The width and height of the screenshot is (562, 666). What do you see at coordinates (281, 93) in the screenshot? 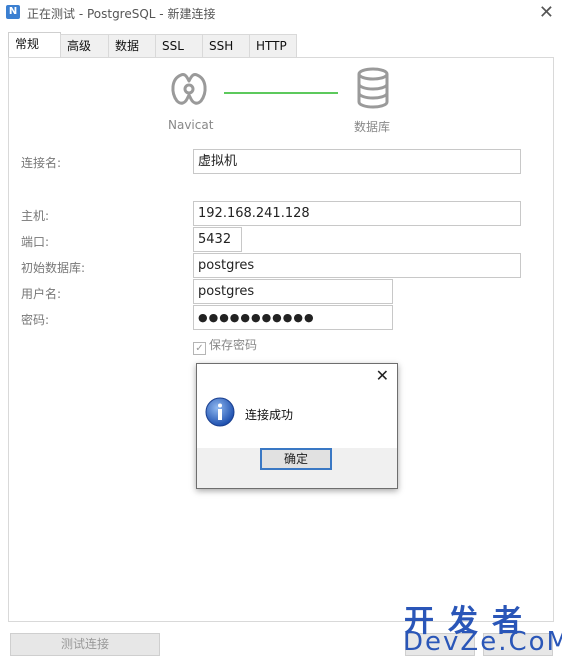
I see `connection-line` at bounding box center [281, 93].